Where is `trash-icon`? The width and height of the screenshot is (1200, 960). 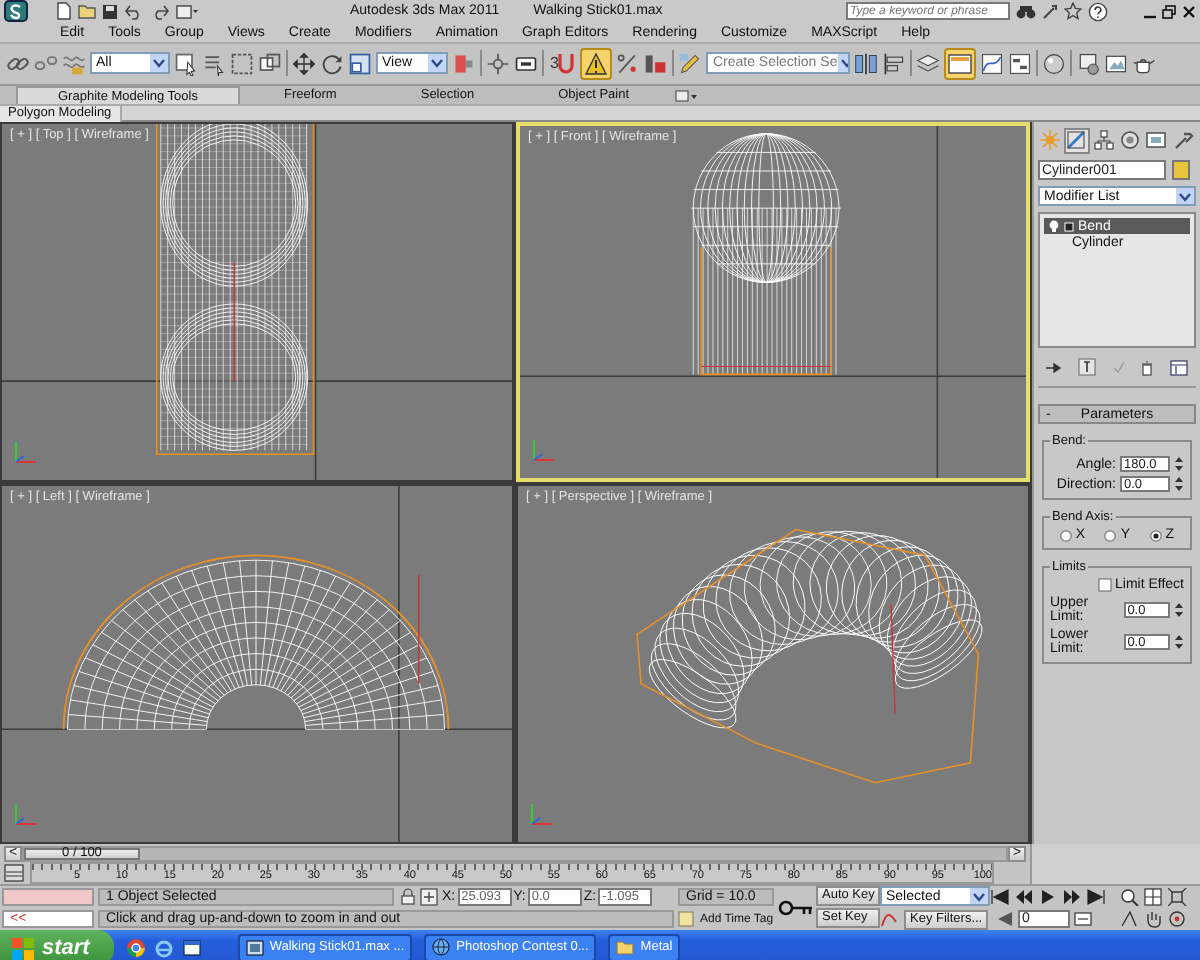 trash-icon is located at coordinates (1147, 367).